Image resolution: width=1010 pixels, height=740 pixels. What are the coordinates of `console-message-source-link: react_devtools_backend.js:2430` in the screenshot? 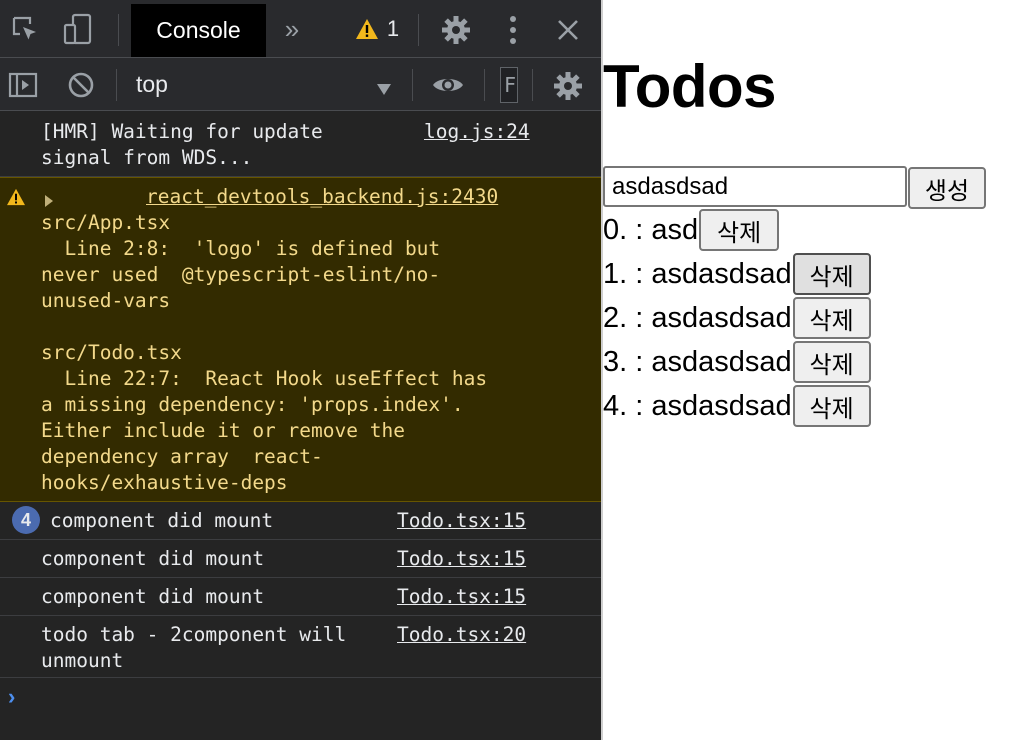 It's located at (322, 197).